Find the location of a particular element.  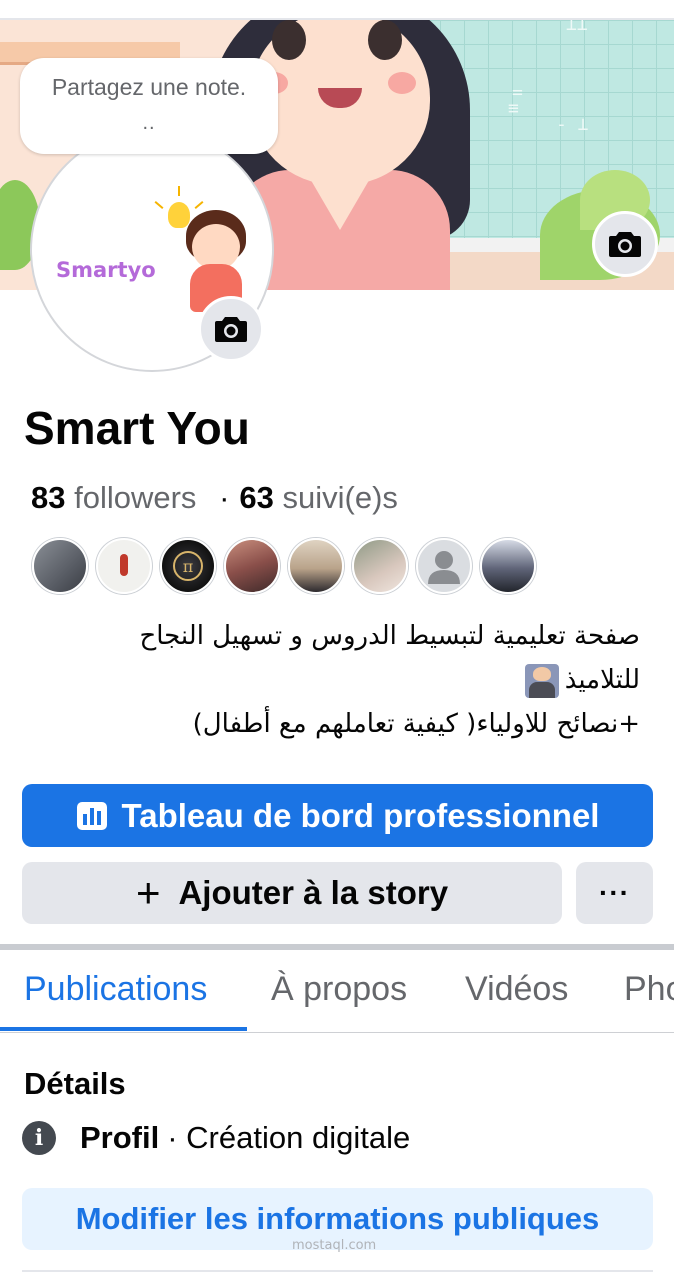

active-tab-indicator is located at coordinates (123, 1029).